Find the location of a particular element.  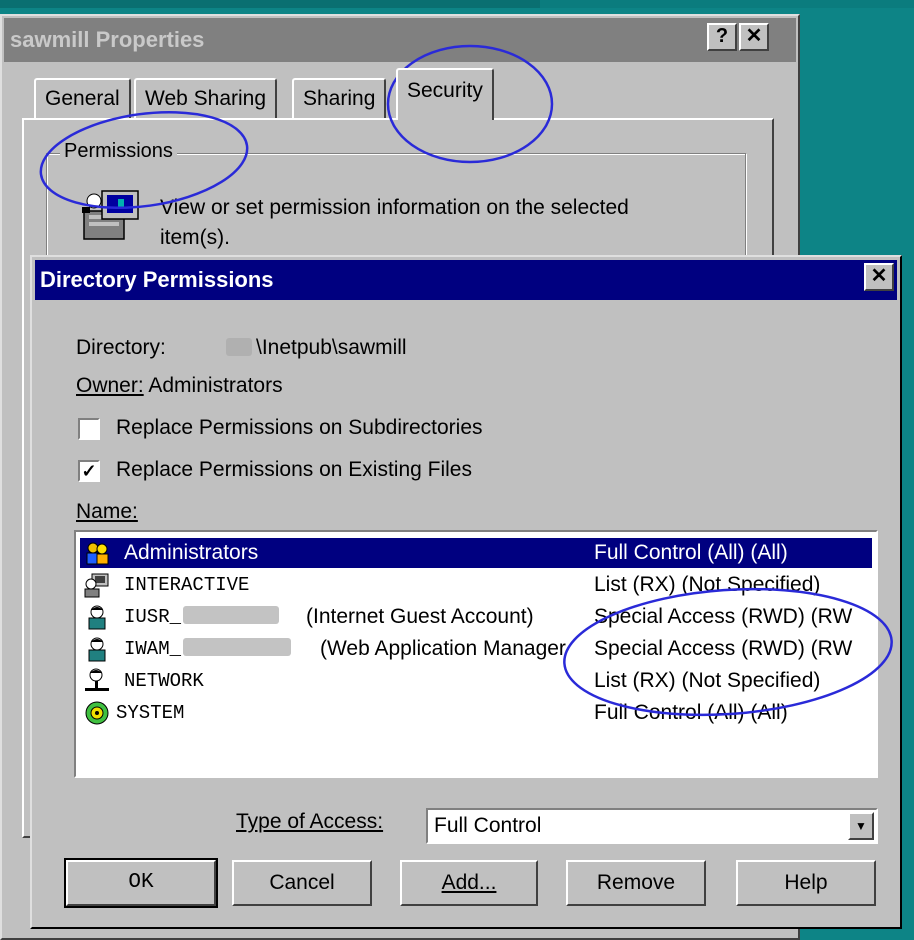

replace-subdirs-label: Replace Permissions on Subdirectories is located at coordinates (299, 428).